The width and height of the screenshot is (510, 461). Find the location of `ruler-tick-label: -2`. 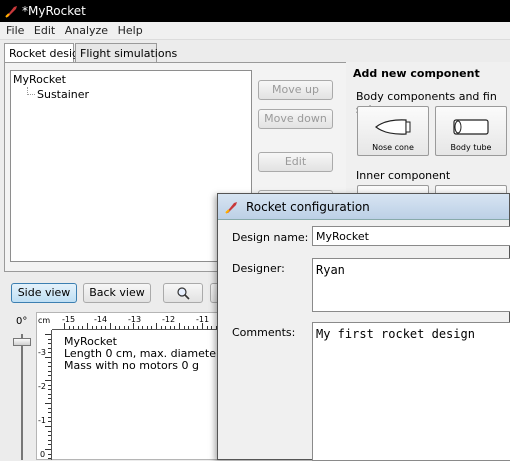

ruler-tick-label: -2 is located at coordinates (42, 386).